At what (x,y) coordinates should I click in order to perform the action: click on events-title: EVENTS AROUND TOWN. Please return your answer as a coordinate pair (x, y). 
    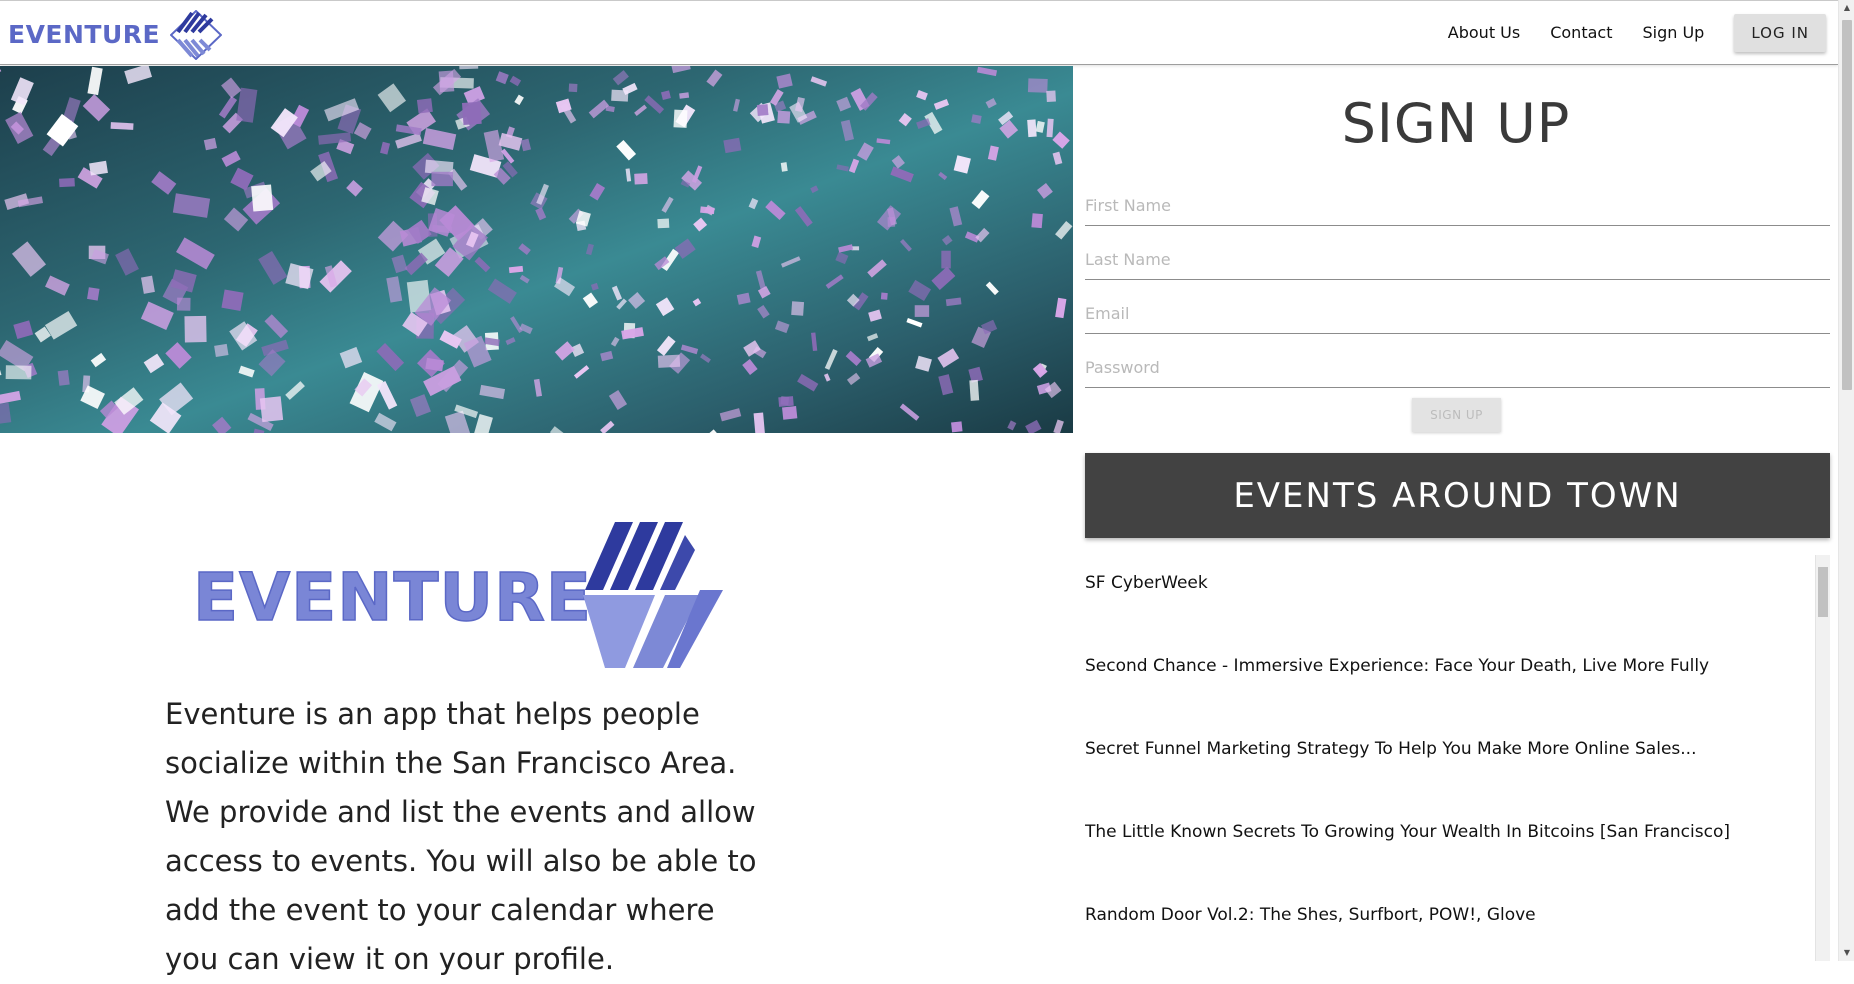
    Looking at the image, I should click on (1457, 495).